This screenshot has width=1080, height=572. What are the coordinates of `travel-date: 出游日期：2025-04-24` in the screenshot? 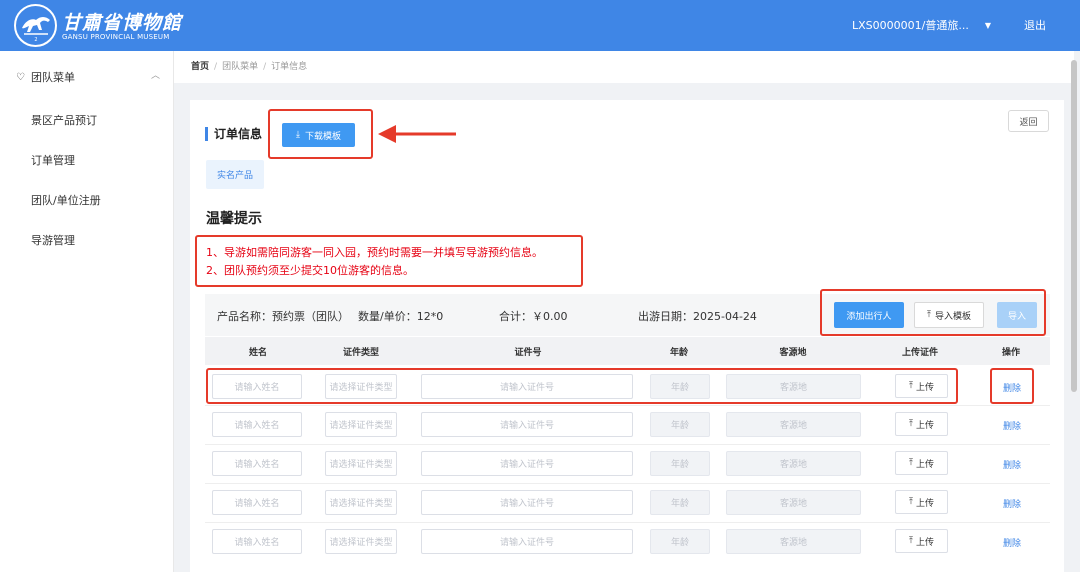 It's located at (697, 316).